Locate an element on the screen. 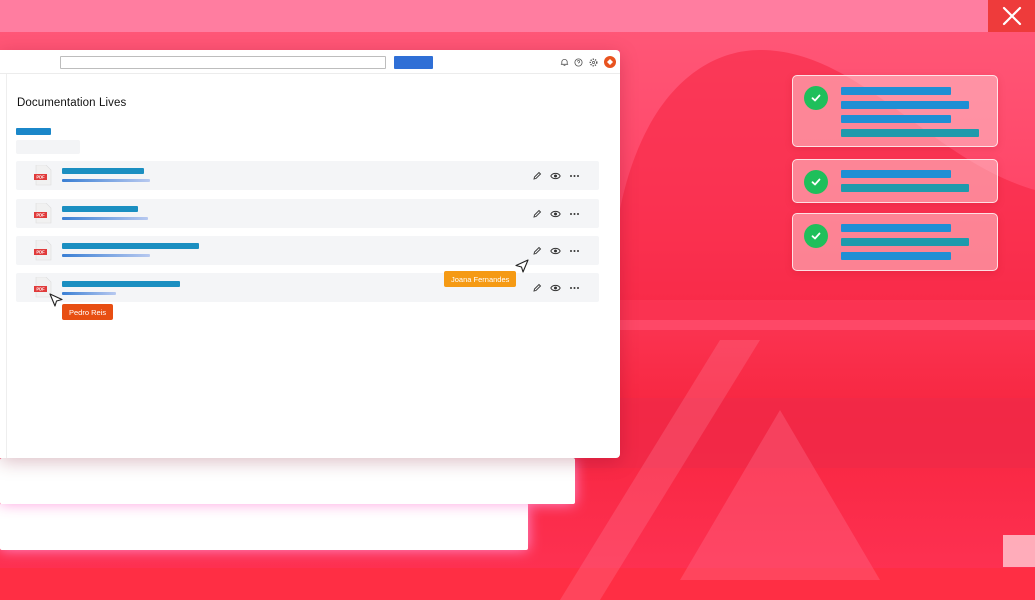  user-avatar is located at coordinates (610, 62).